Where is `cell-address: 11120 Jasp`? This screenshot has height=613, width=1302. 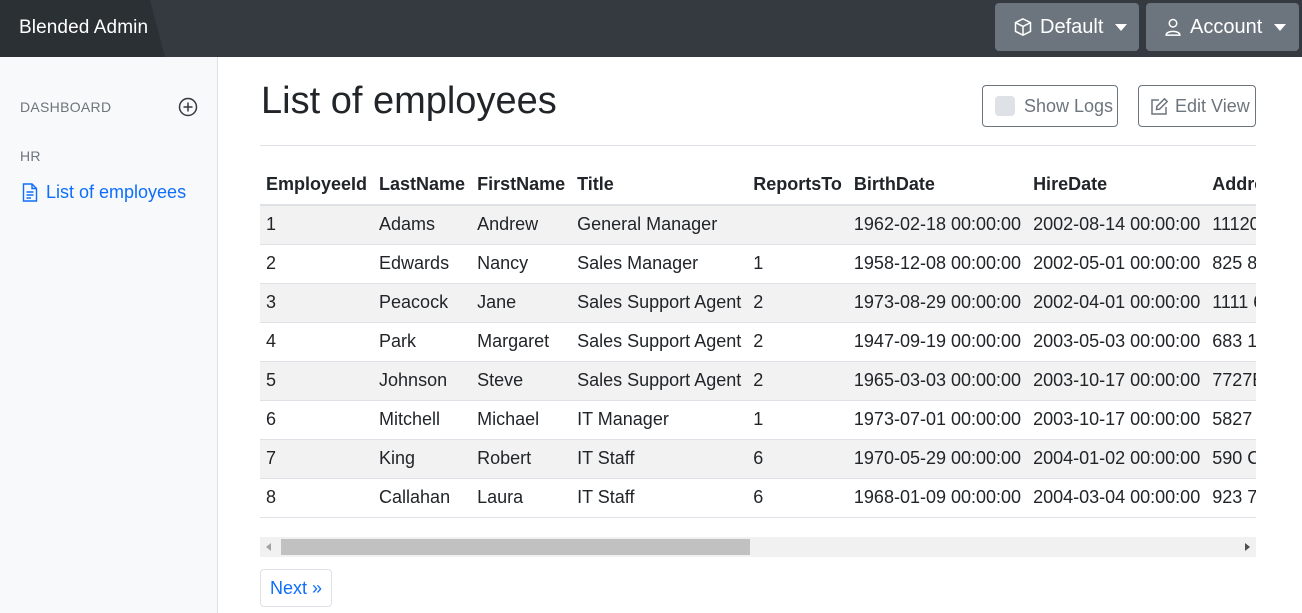
cell-address: 11120 Jasp is located at coordinates (1231, 225).